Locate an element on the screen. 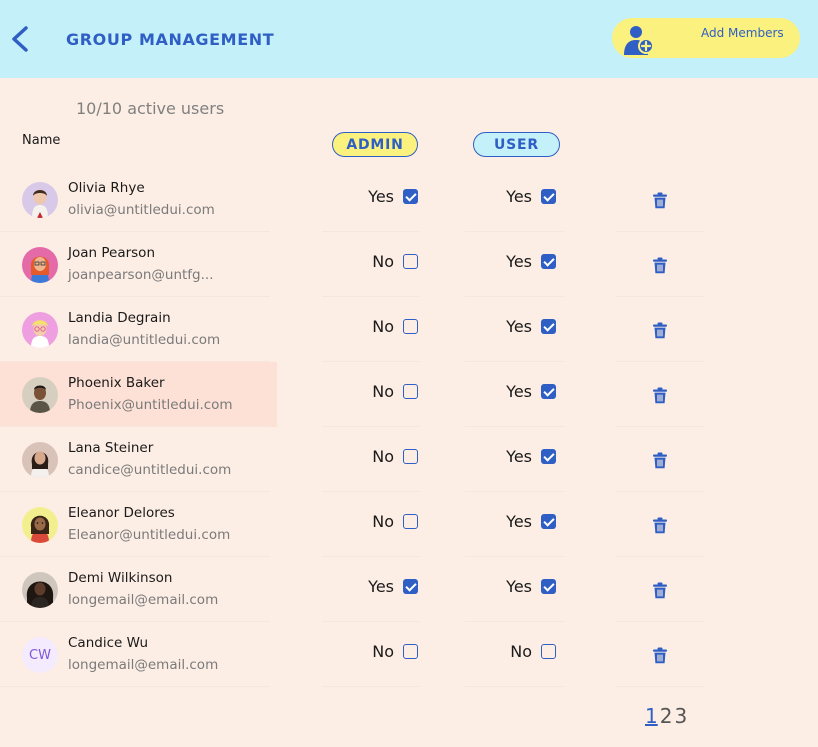 The width and height of the screenshot is (818, 747). column-header-name: Name is located at coordinates (41, 140).